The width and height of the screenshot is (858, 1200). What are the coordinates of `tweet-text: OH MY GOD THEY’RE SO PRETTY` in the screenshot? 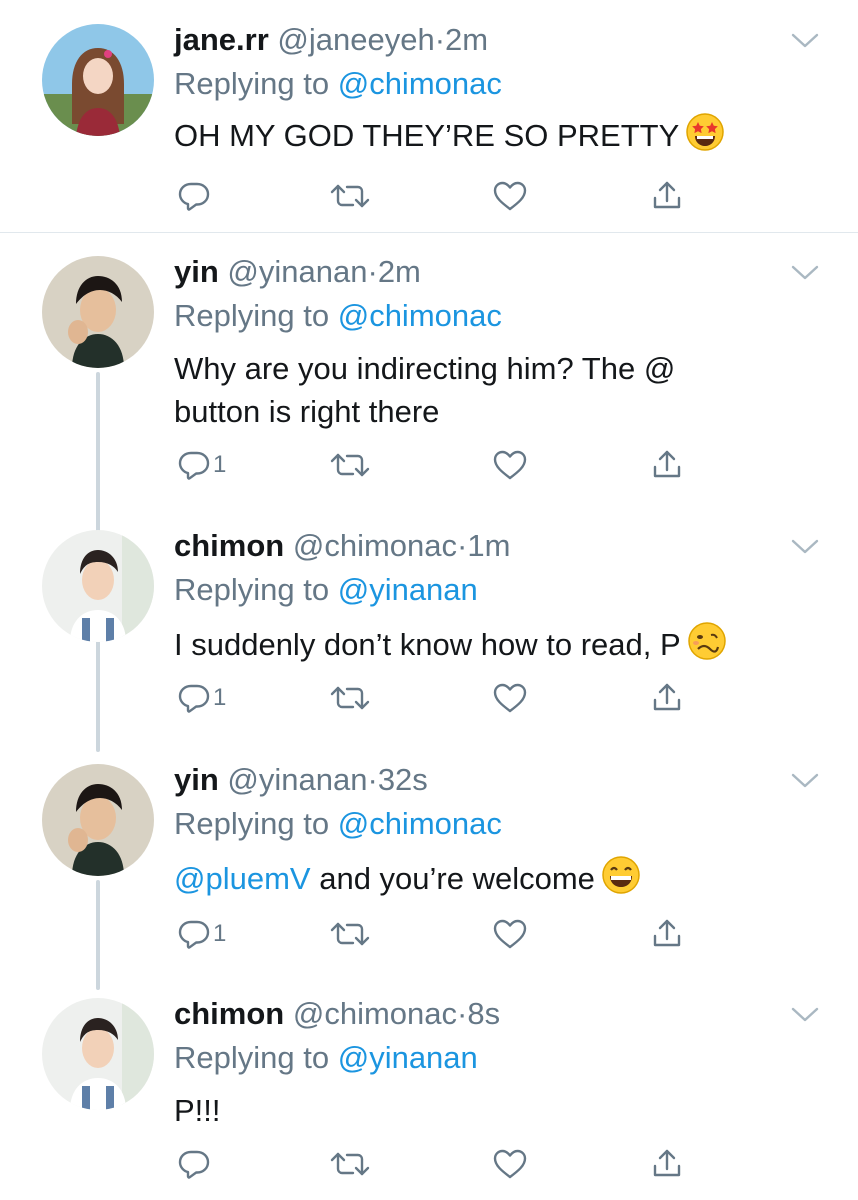 It's located at (484, 137).